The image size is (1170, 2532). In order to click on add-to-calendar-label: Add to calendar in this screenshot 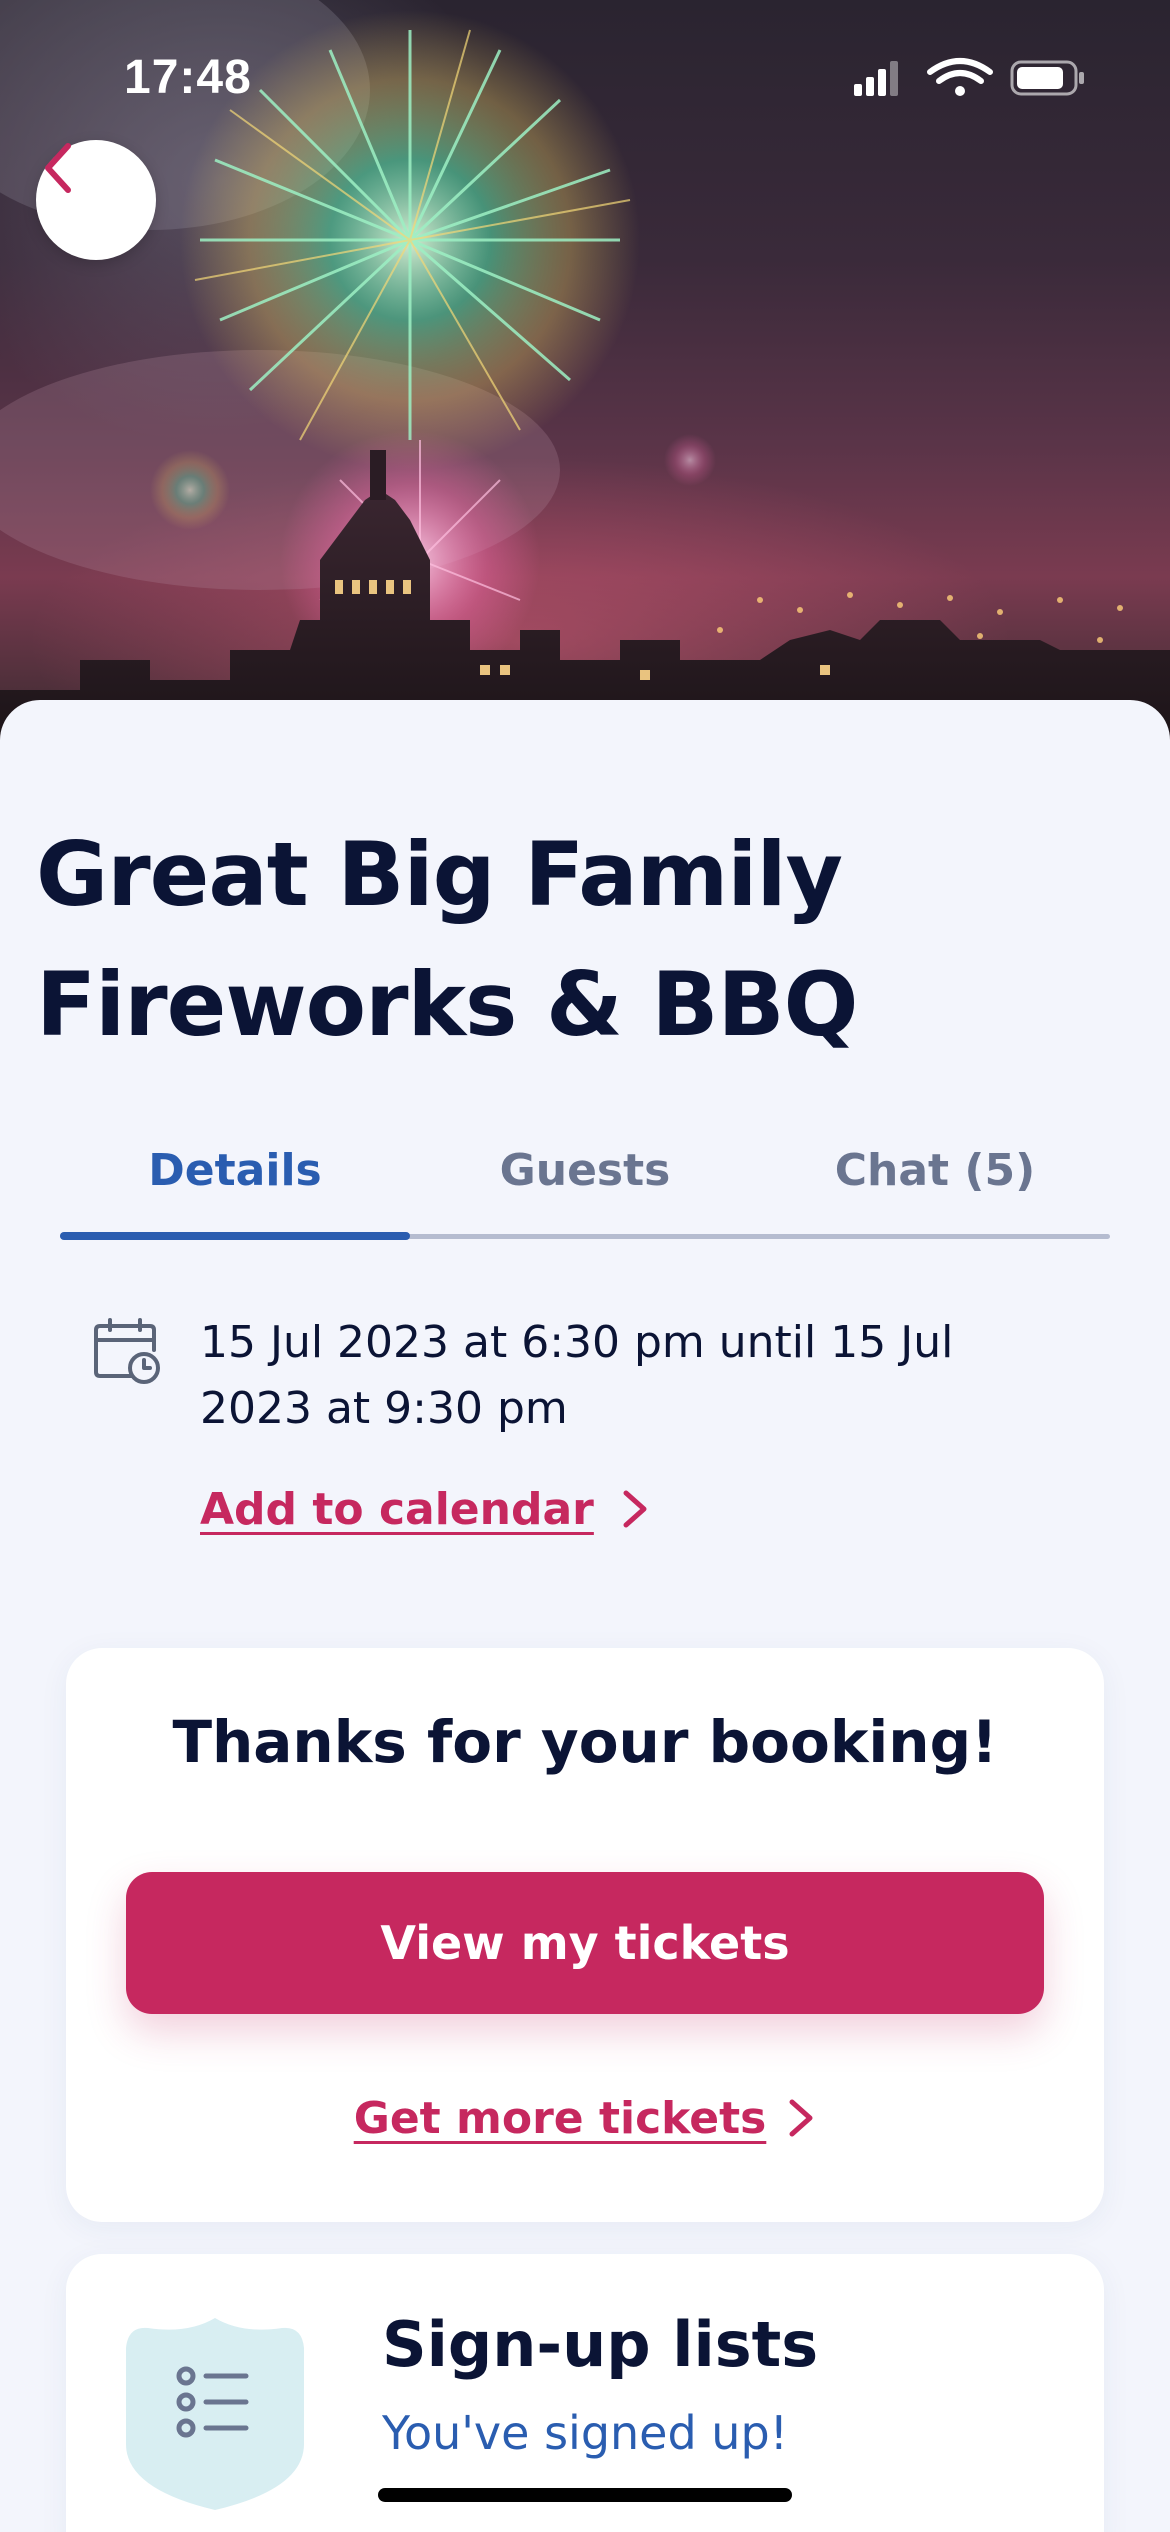, I will do `click(397, 1509)`.